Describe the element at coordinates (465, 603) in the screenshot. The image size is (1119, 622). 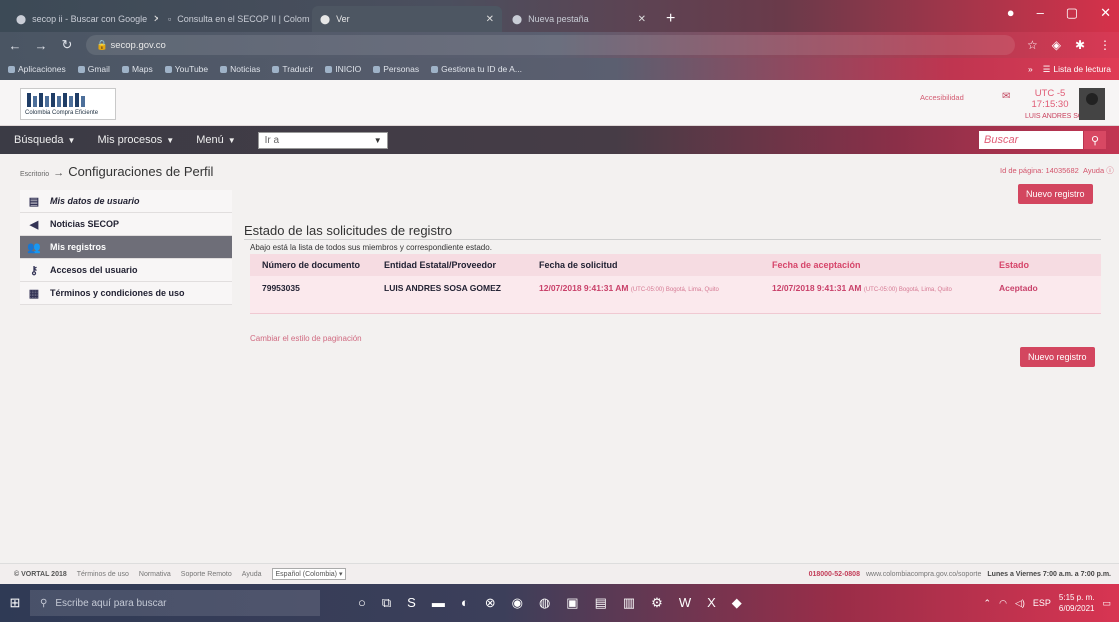
I see `edge-icon: ◐` at that location.